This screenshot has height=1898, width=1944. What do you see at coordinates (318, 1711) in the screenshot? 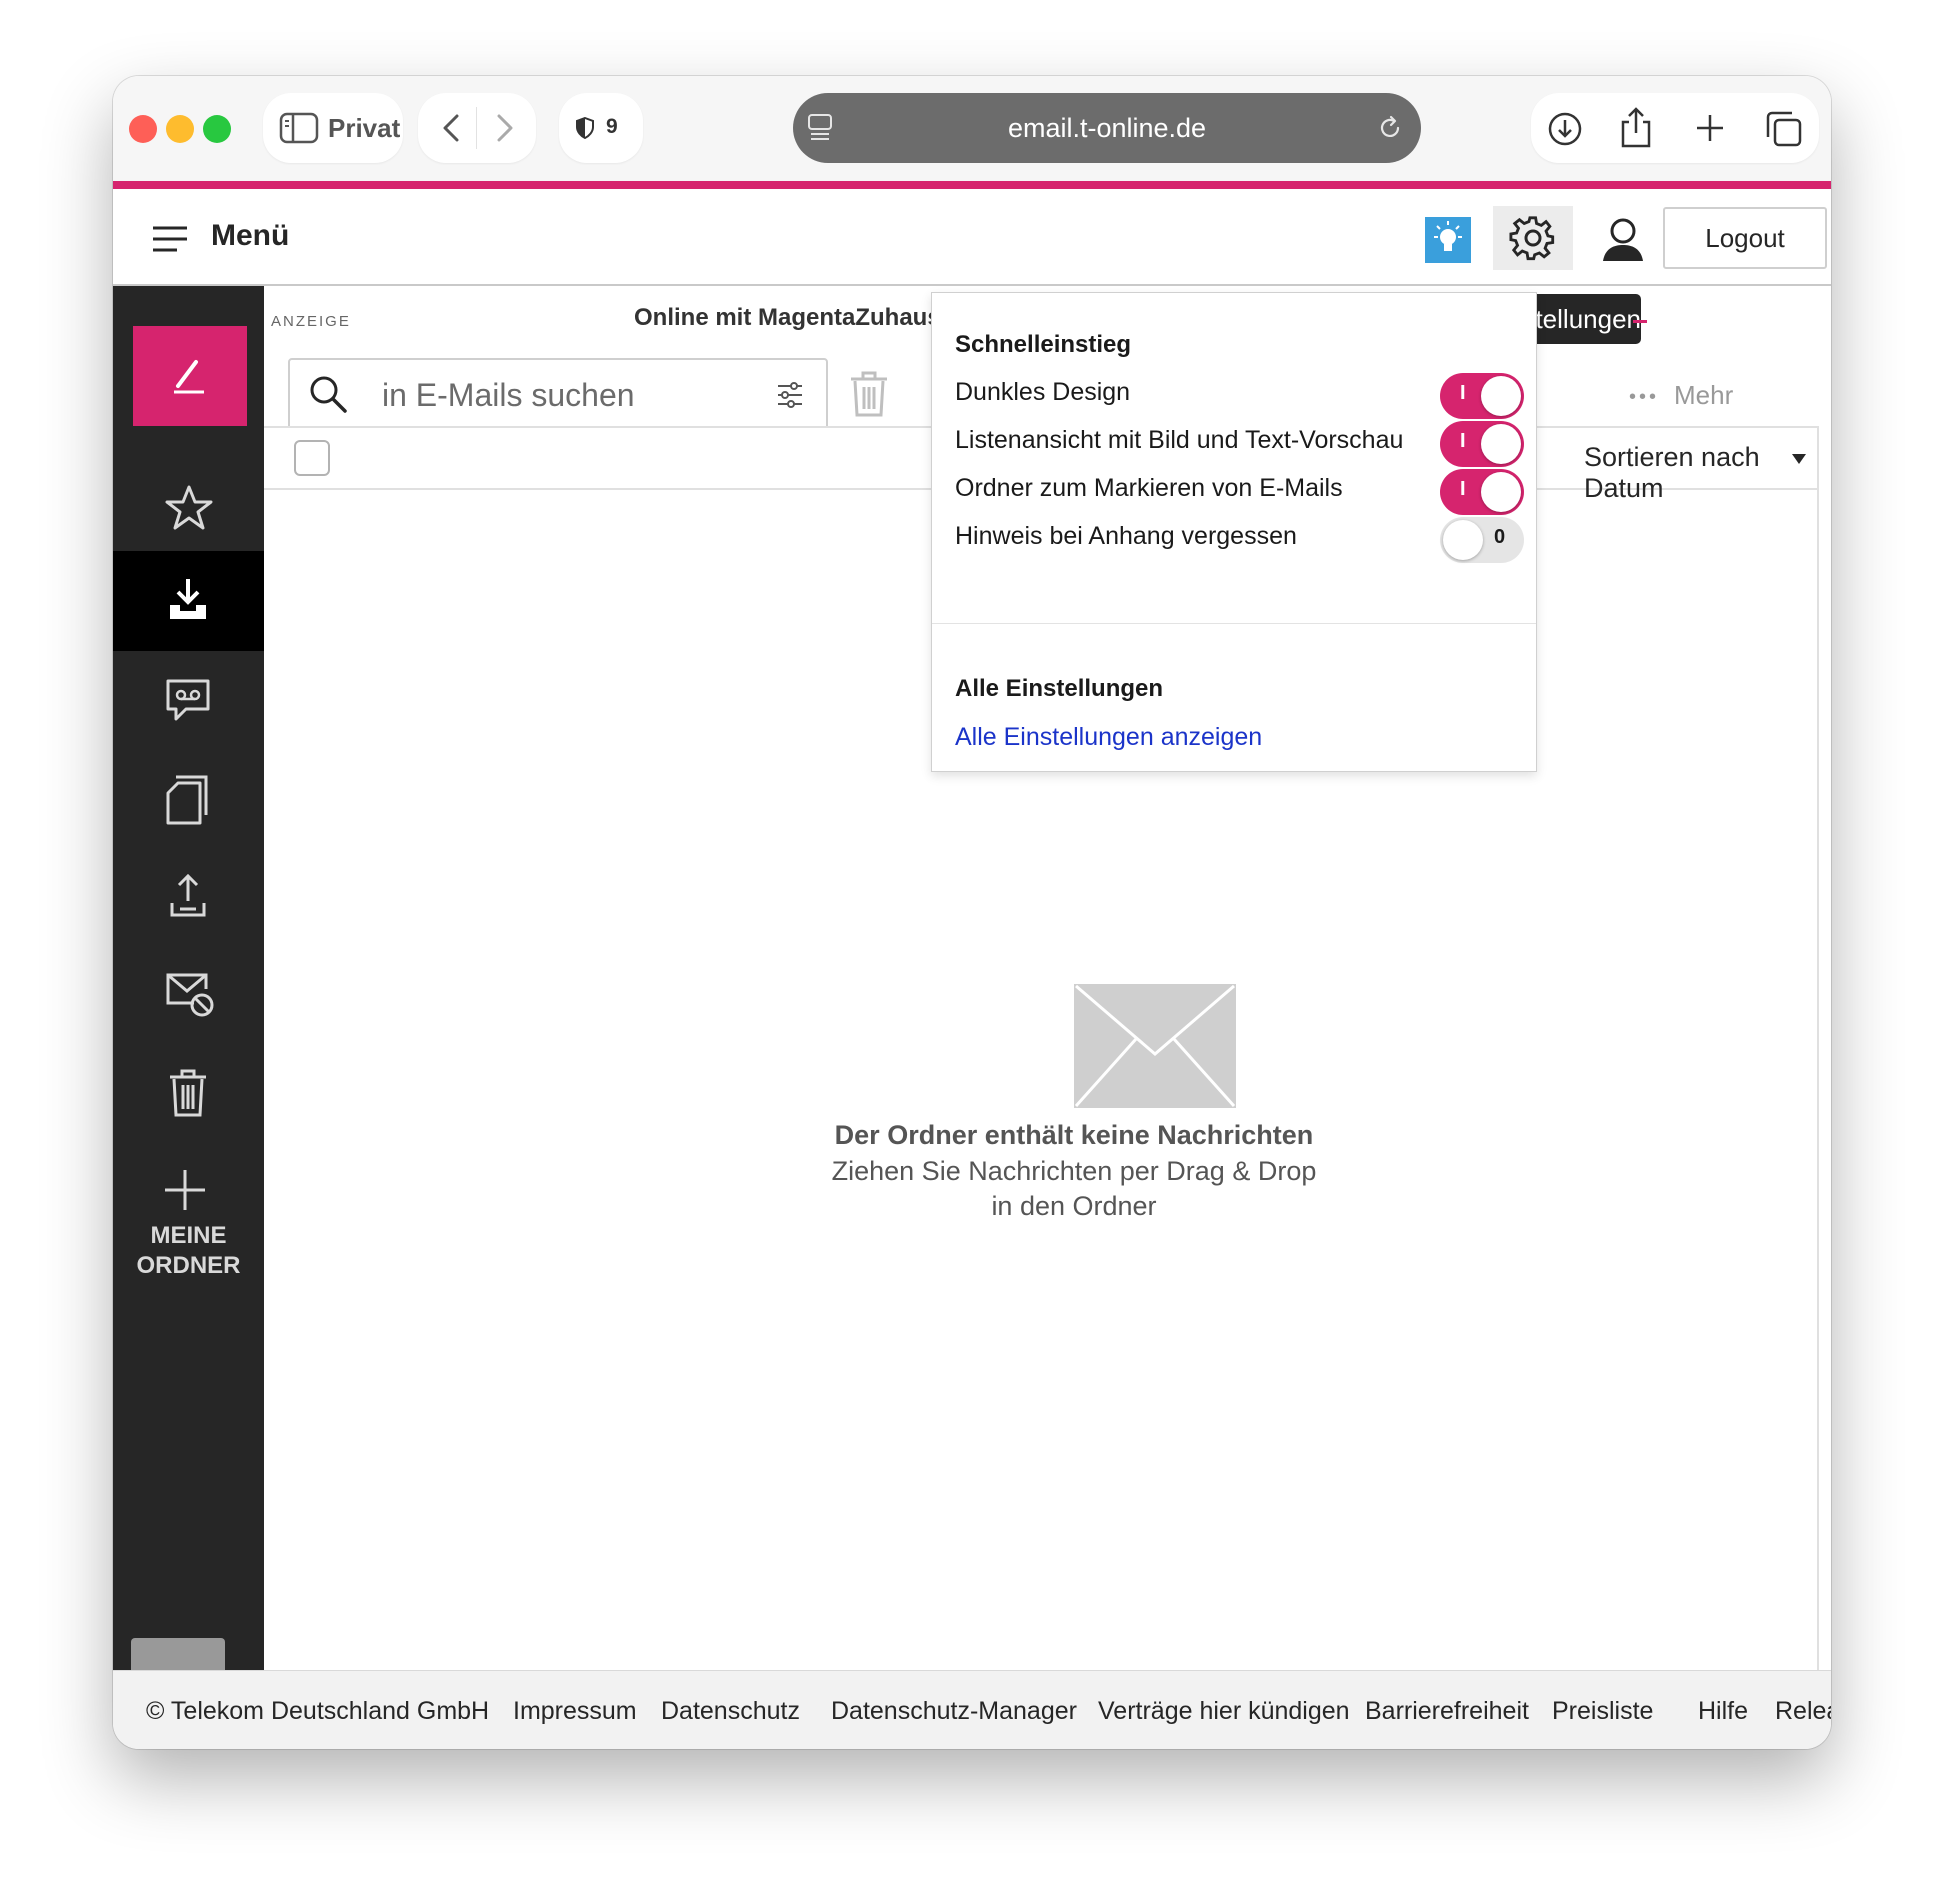
I see `footer-copyright: © Telekom Deutschland GmbH` at bounding box center [318, 1711].